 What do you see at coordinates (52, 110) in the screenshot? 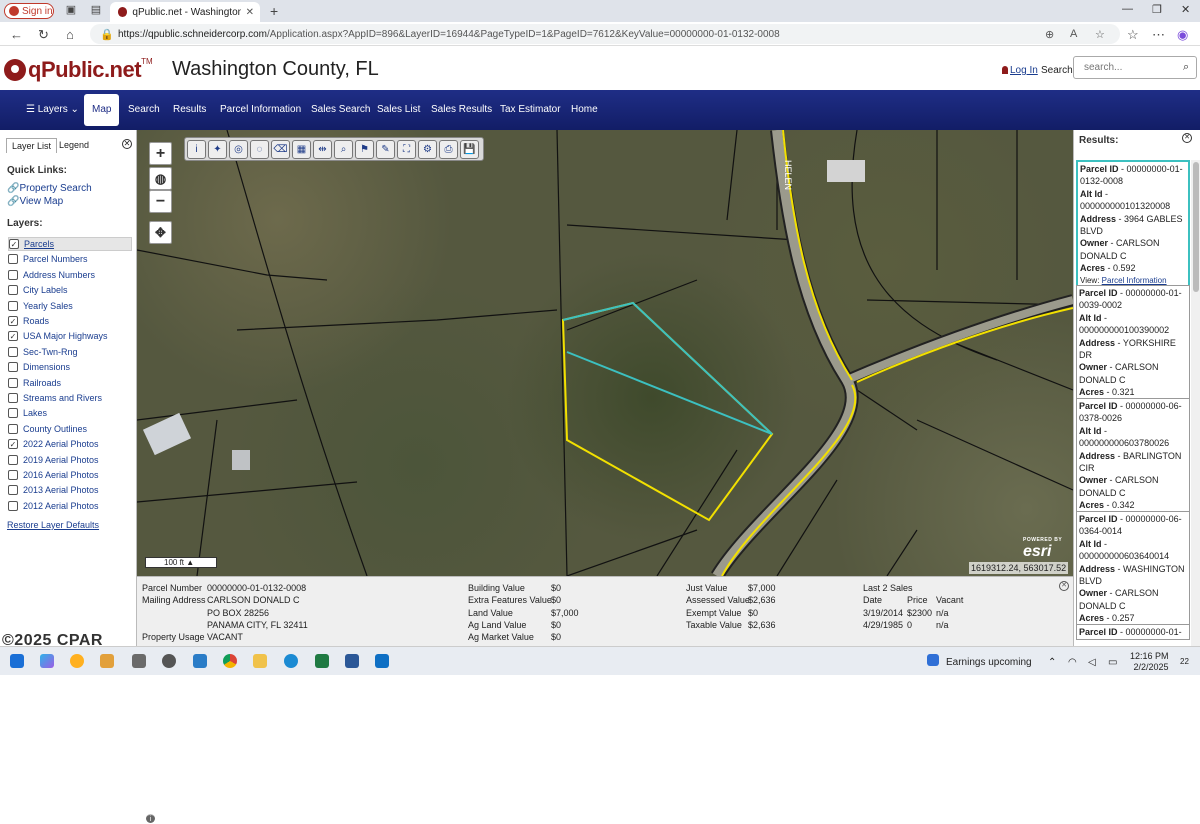
I see `nav-layers: ☰ Layers ⌄` at bounding box center [52, 110].